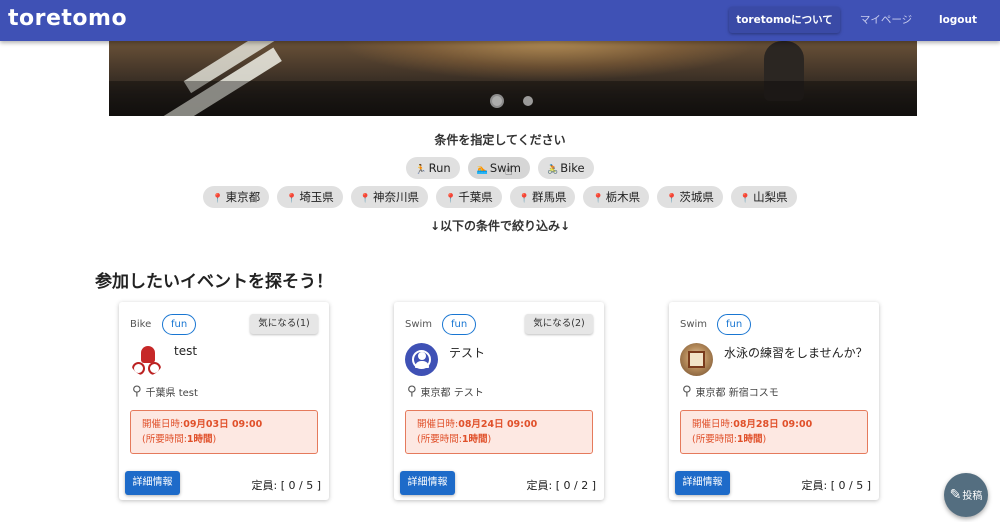 The width and height of the screenshot is (1000, 522). I want to click on chip-pref-chiba: 📍 千葉県, so click(469, 197).